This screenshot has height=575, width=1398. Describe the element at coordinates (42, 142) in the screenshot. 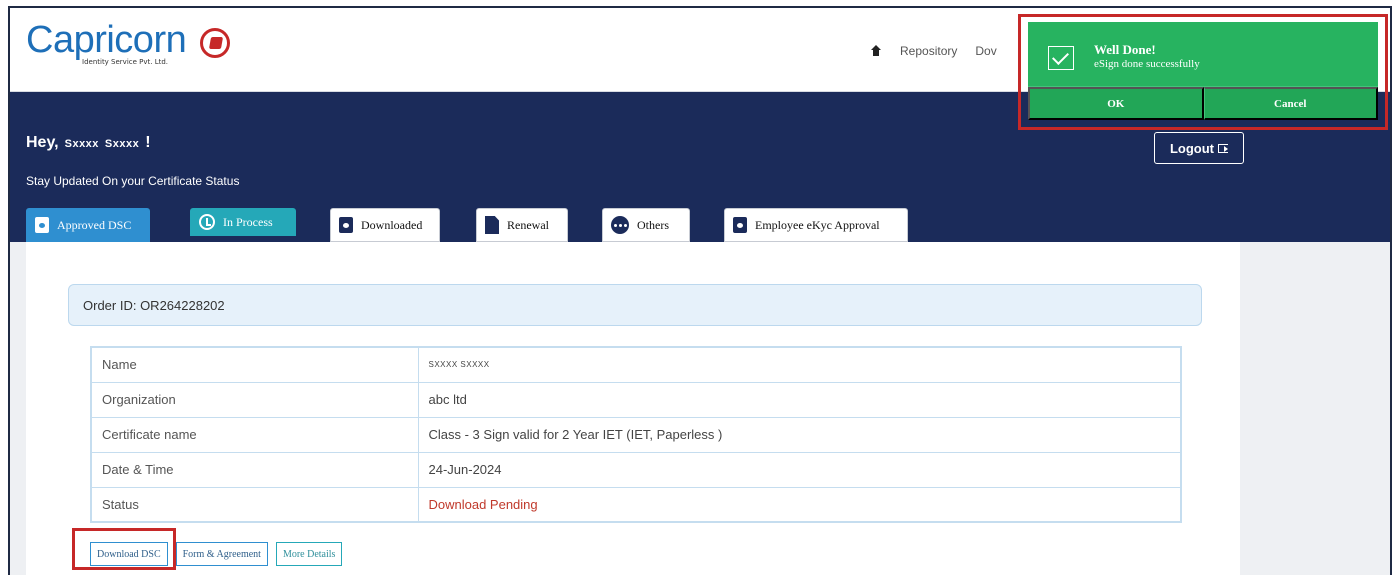

I see `greeting-text: Hey,` at that location.